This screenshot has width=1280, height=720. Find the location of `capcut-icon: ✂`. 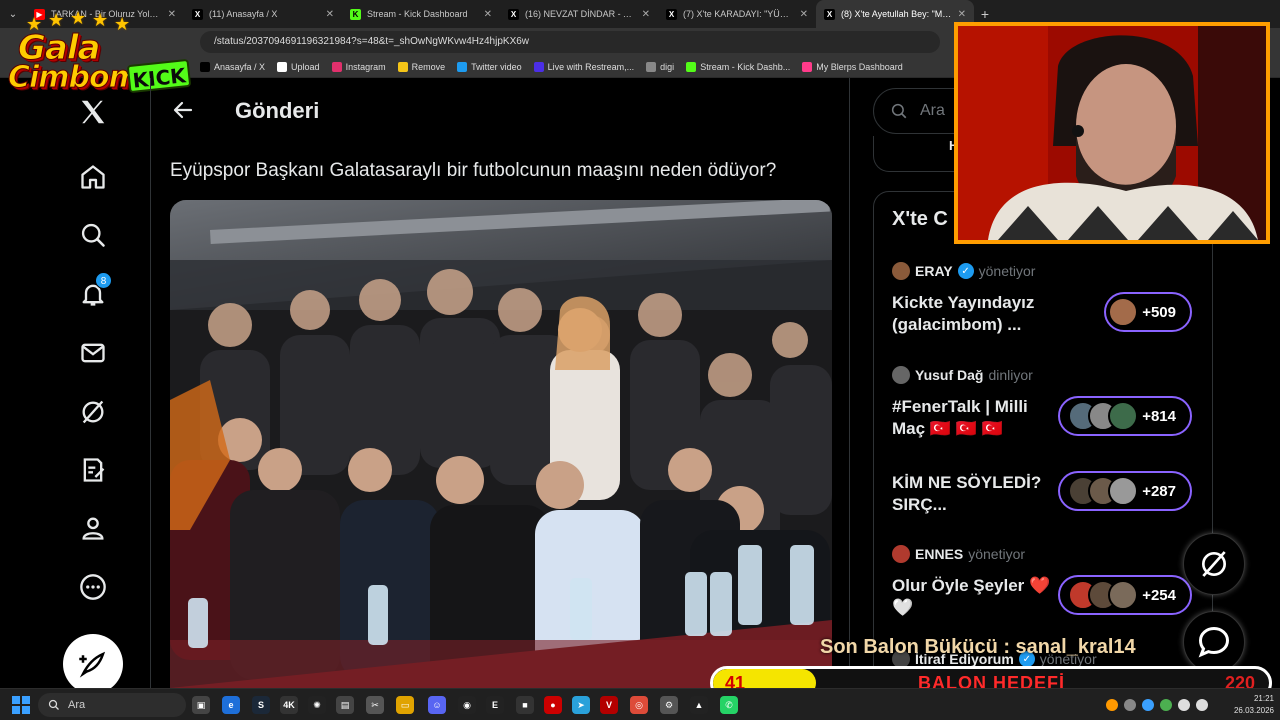

capcut-icon: ✂ is located at coordinates (375, 705).